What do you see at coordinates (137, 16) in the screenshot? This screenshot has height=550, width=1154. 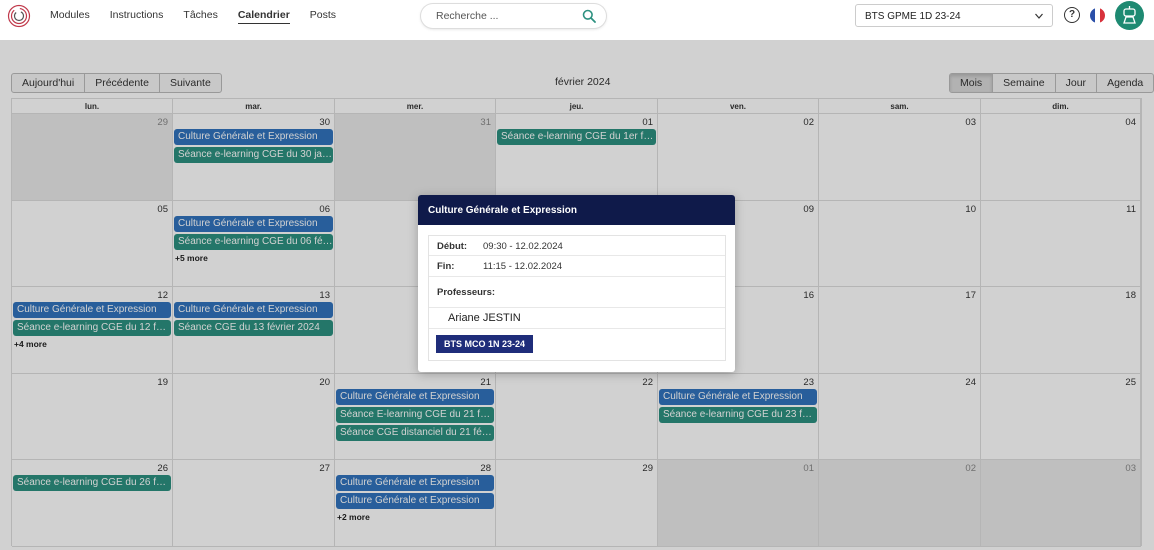 I see `nav-instructions: Instructions` at bounding box center [137, 16].